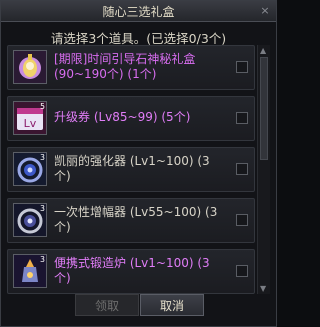  I want to click on item-name: [期限]时间引导石神秘礼盒 (90~190个) (1个), so click(125, 66).